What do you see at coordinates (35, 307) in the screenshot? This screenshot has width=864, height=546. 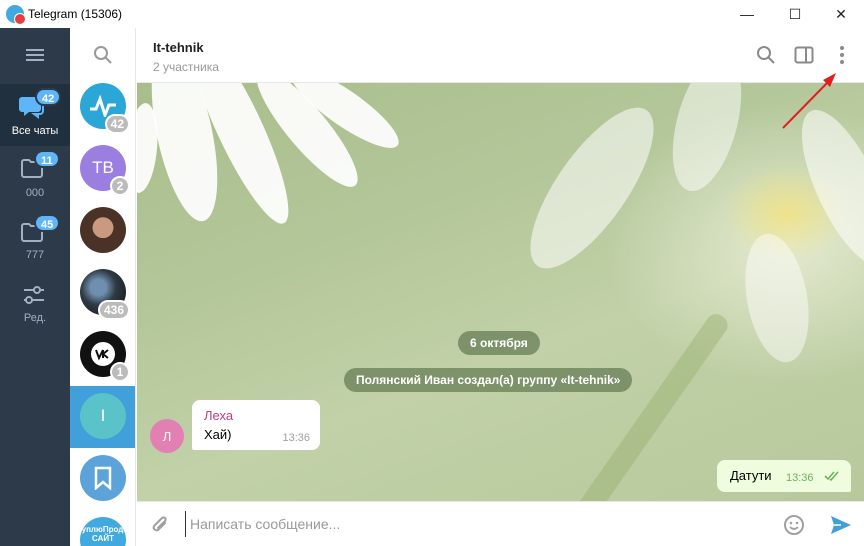 I see `folder-edit: Ред.` at bounding box center [35, 307].